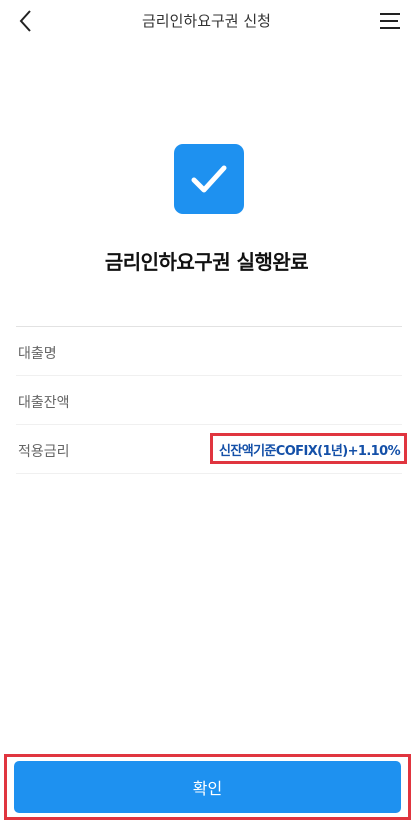  I want to click on completion-title: 금리인하요구권 실행완료, so click(206, 262).